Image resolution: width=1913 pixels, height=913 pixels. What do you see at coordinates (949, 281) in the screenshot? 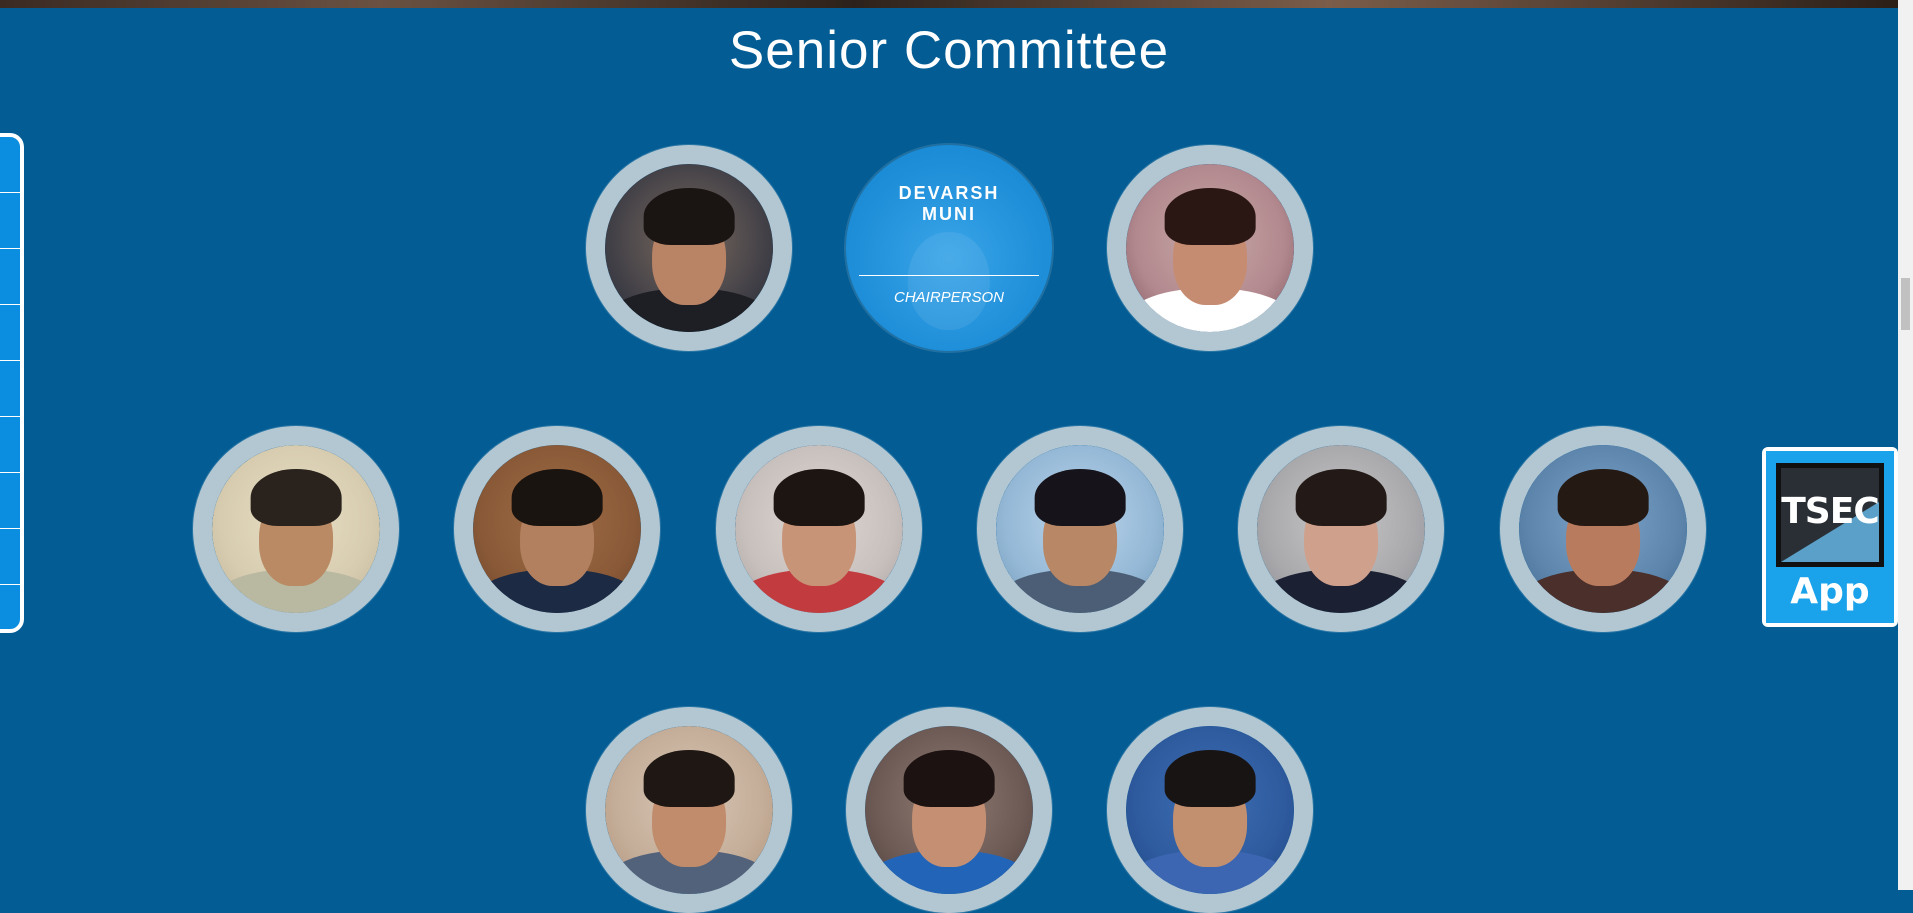
I see `member-photo-overlay` at bounding box center [949, 281].